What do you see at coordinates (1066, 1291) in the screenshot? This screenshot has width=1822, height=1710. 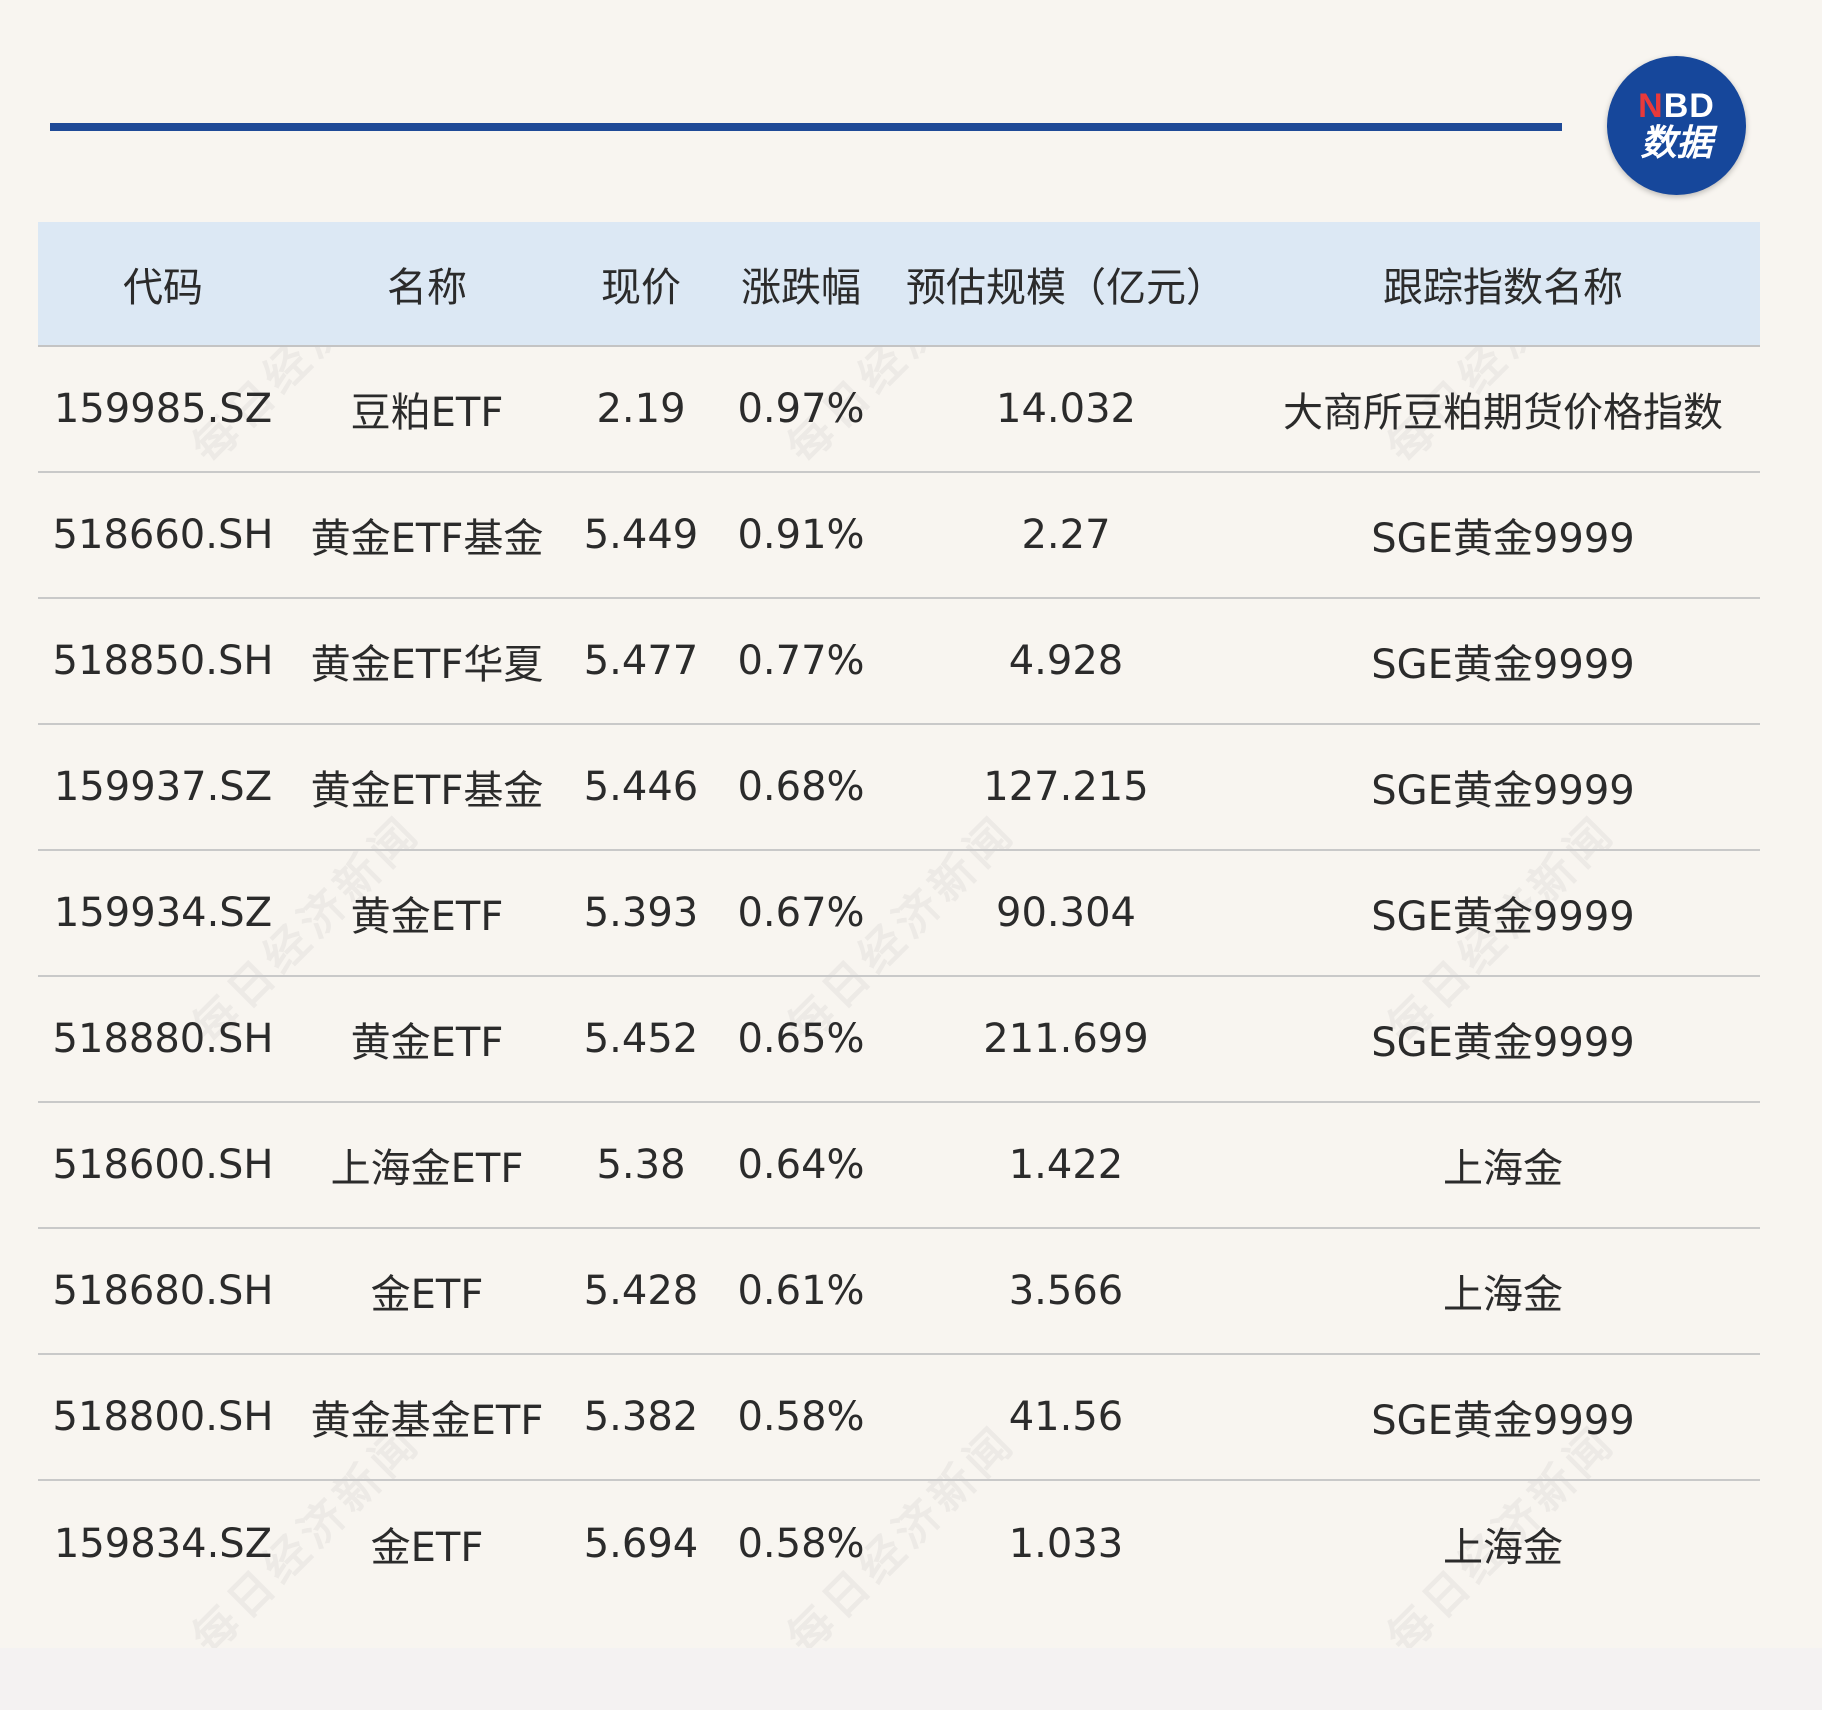 I see `cell-scale: 3.566` at bounding box center [1066, 1291].